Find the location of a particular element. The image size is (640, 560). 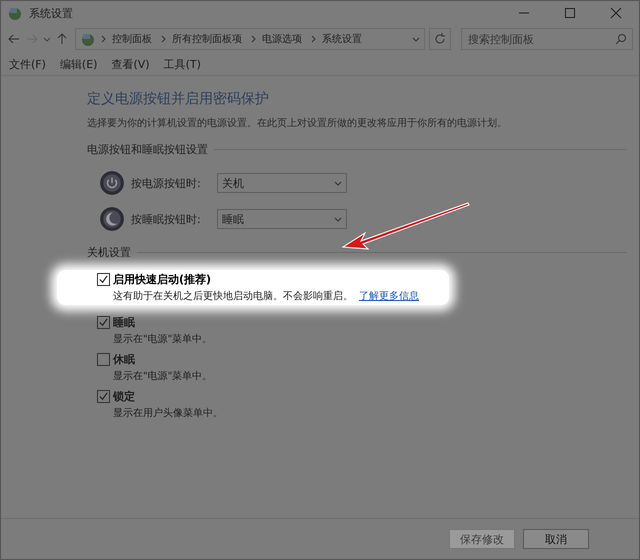

field-label: 按电源按钮时: is located at coordinates (166, 183).